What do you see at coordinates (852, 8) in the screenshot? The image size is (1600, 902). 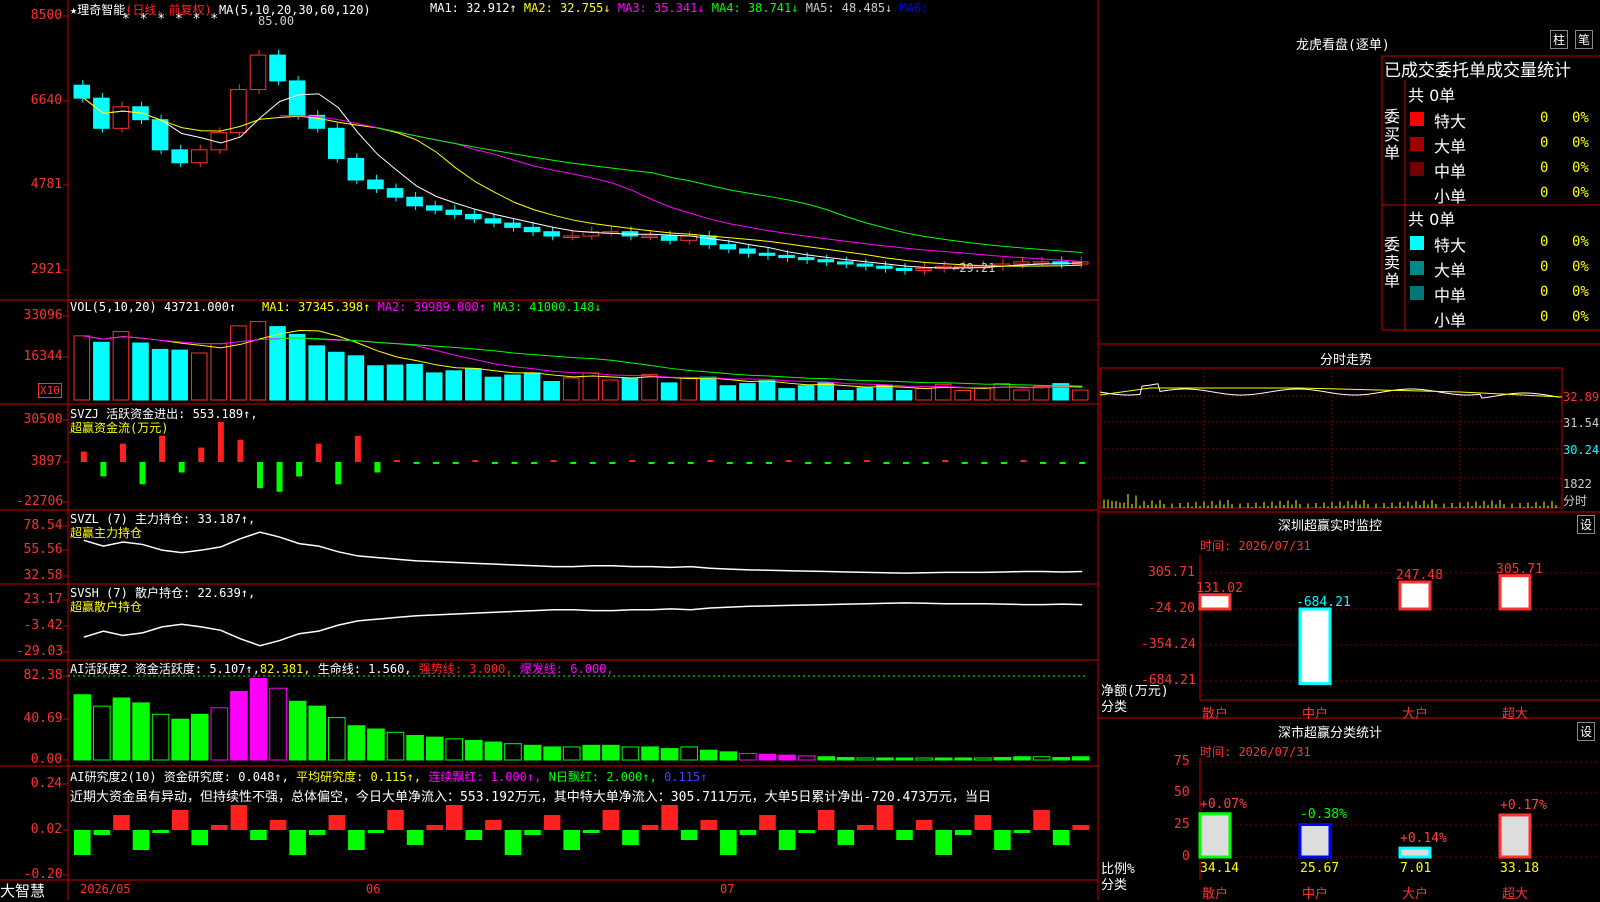 I see `ma-legend-item: MA5: 48.485↓` at bounding box center [852, 8].